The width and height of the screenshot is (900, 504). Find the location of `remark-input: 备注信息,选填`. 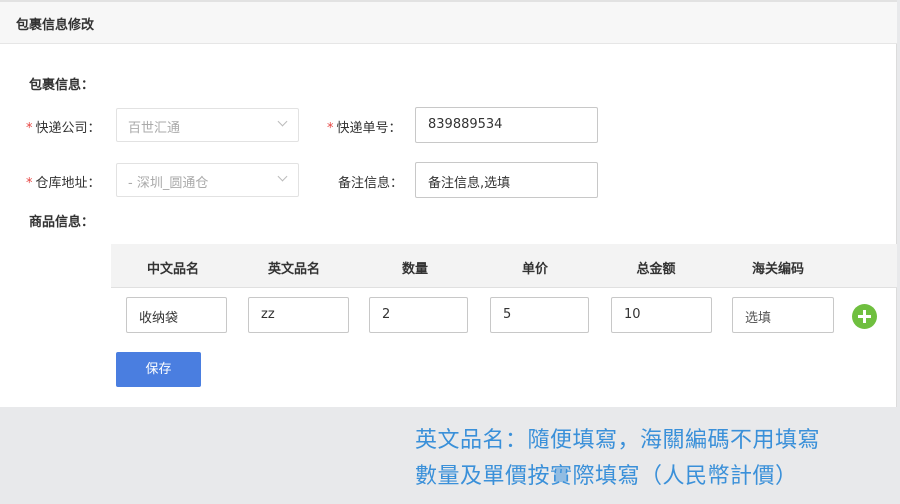

remark-input: 备注信息,选填 is located at coordinates (506, 180).